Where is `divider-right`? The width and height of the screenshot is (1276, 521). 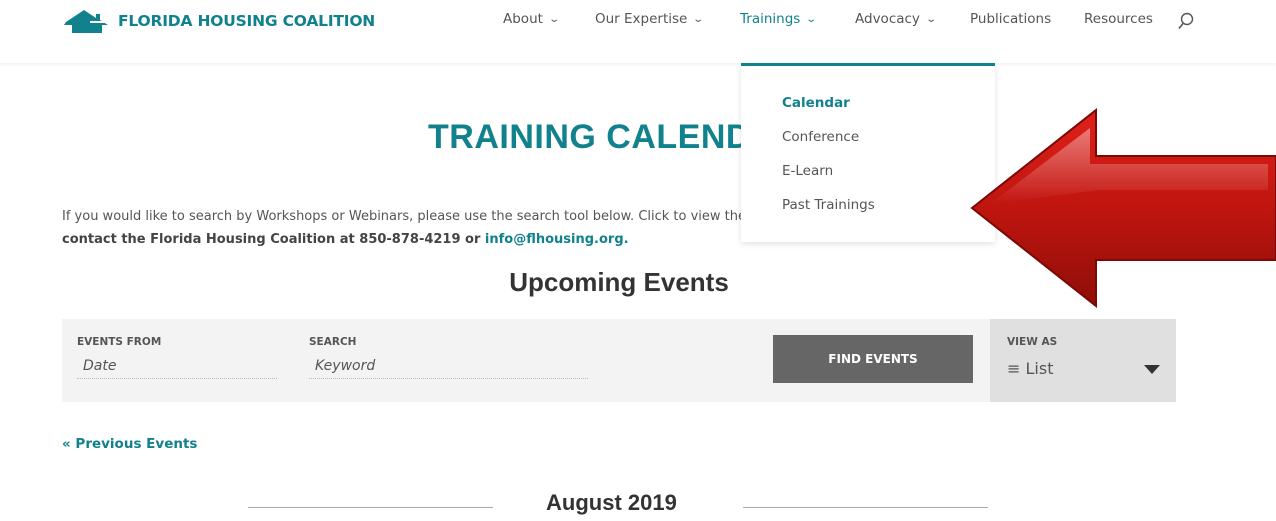
divider-right is located at coordinates (865, 507).